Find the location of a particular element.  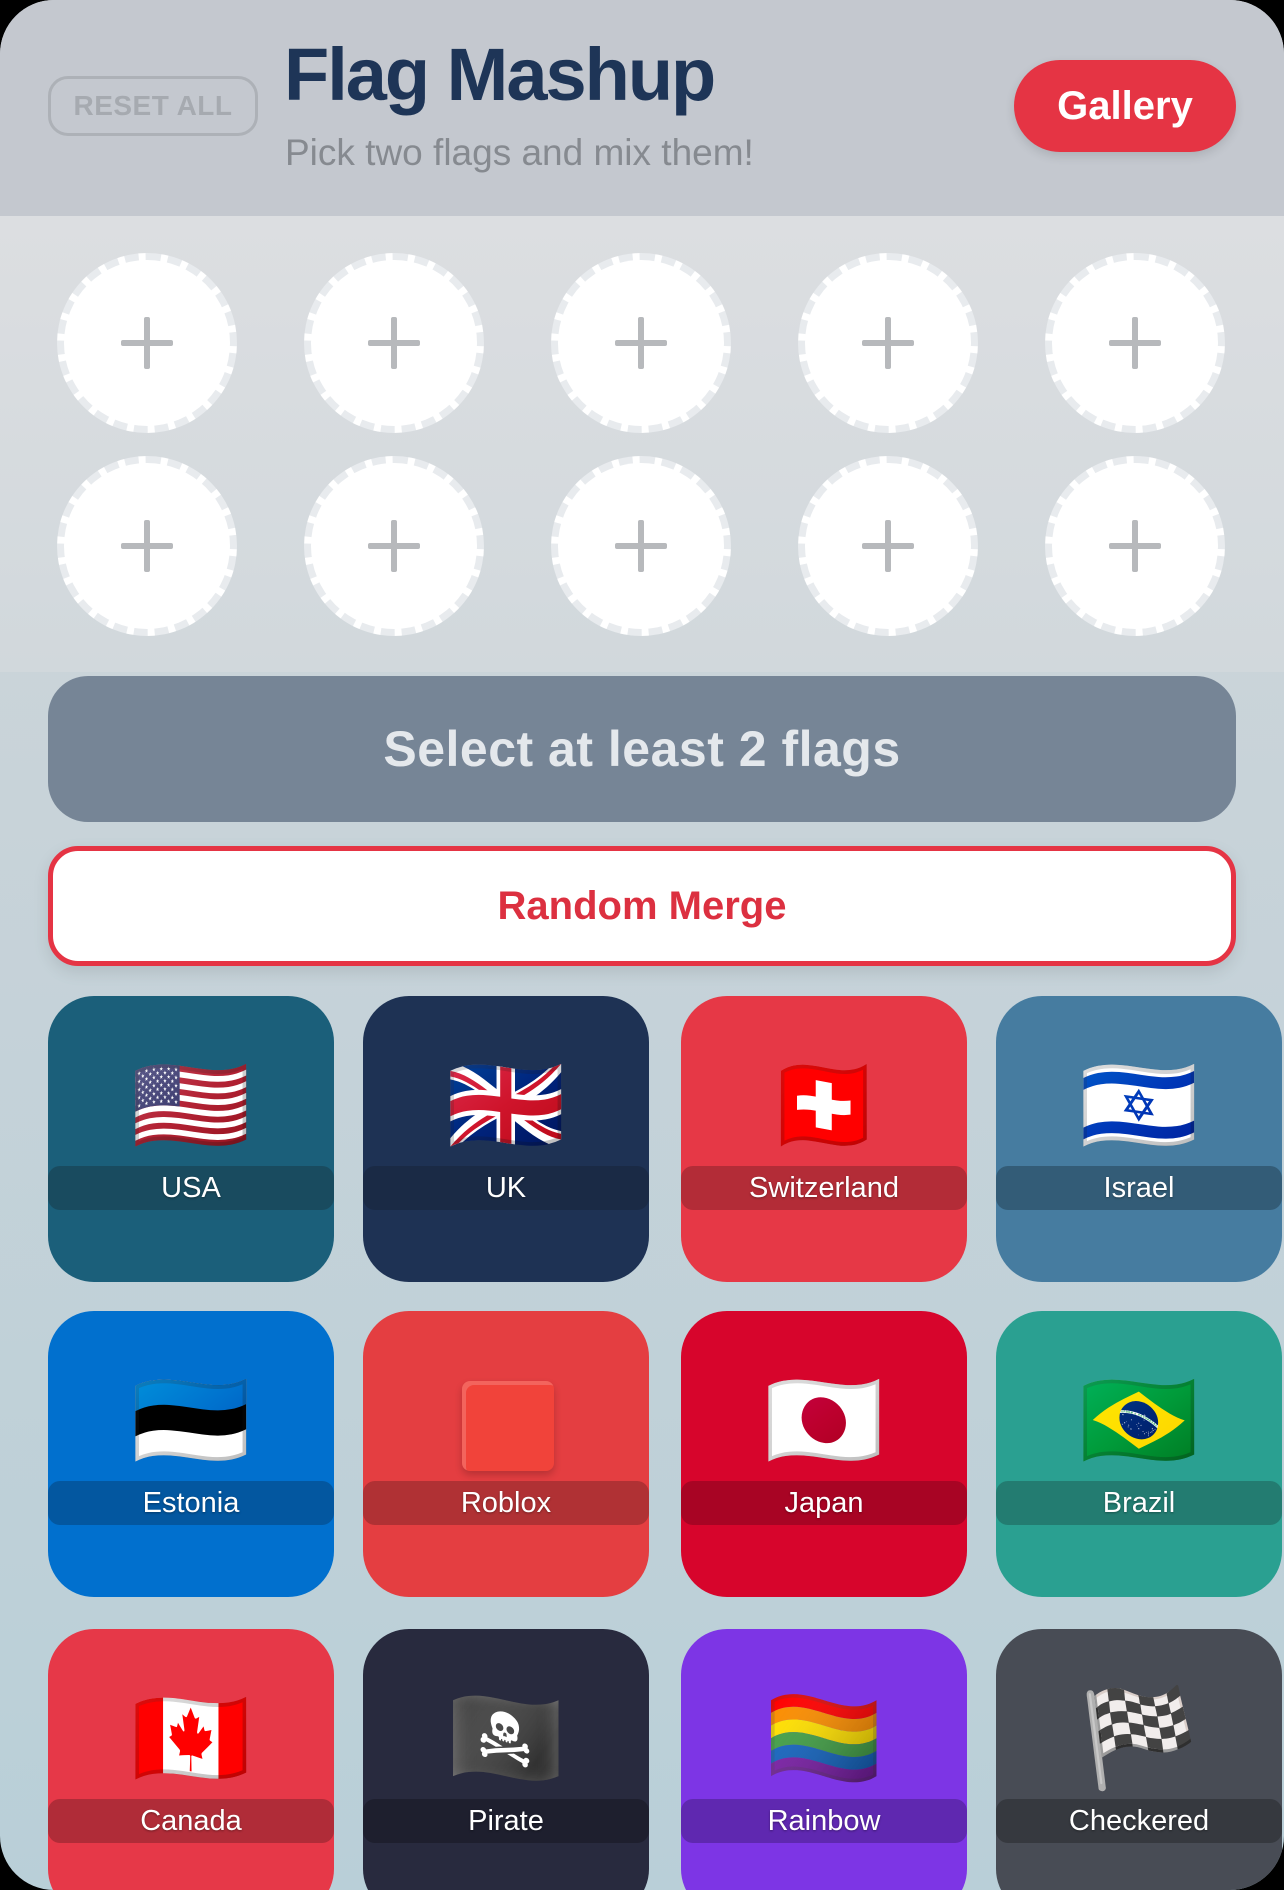

switzerland-flag-icon: 🇨🇭 is located at coordinates (824, 1105).